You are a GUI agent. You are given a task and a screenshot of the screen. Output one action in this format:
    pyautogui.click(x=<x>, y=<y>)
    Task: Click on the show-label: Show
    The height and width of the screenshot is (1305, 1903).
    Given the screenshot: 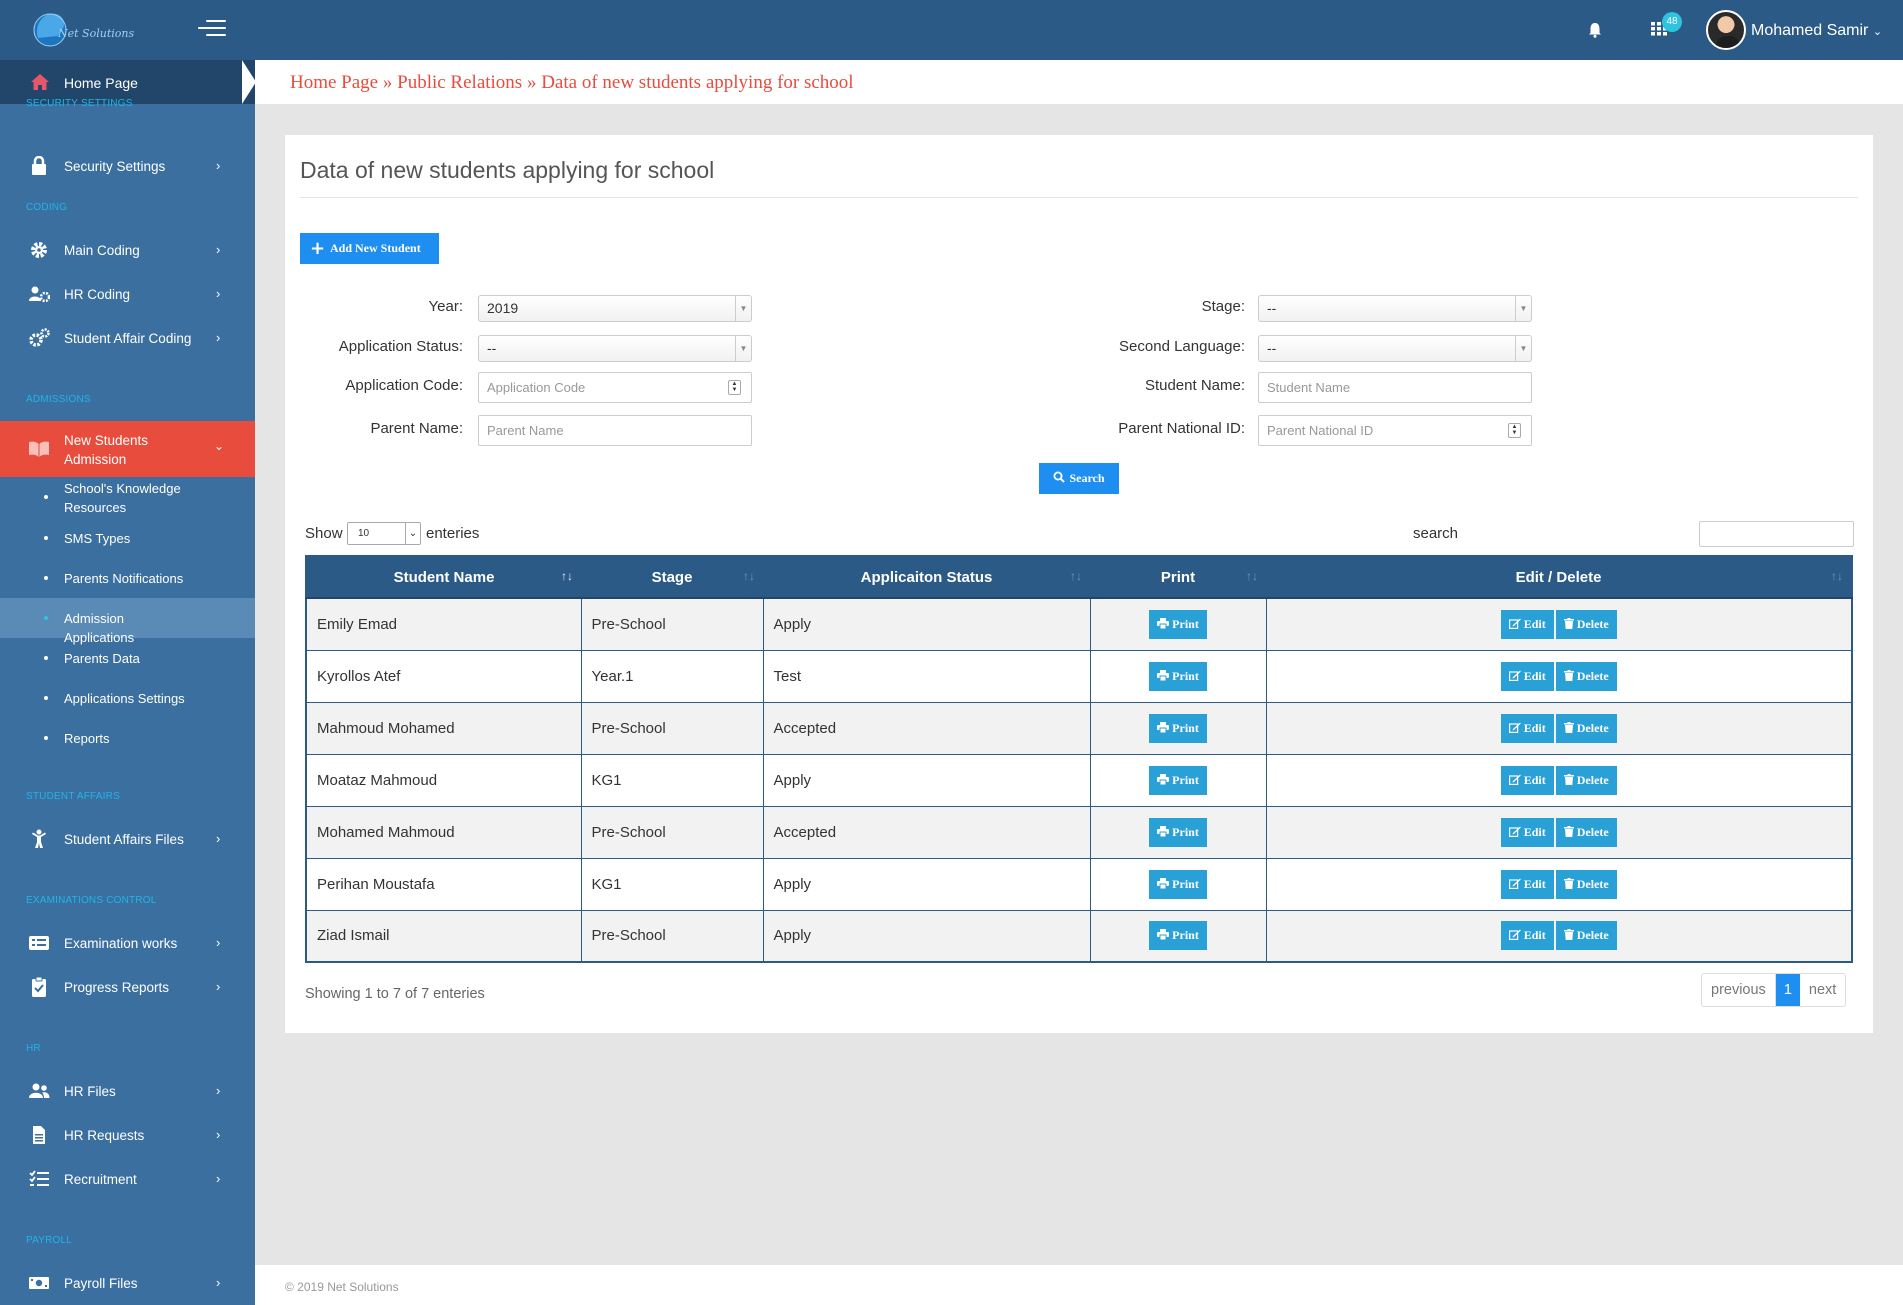 What is the action you would take?
    pyautogui.click(x=324, y=533)
    